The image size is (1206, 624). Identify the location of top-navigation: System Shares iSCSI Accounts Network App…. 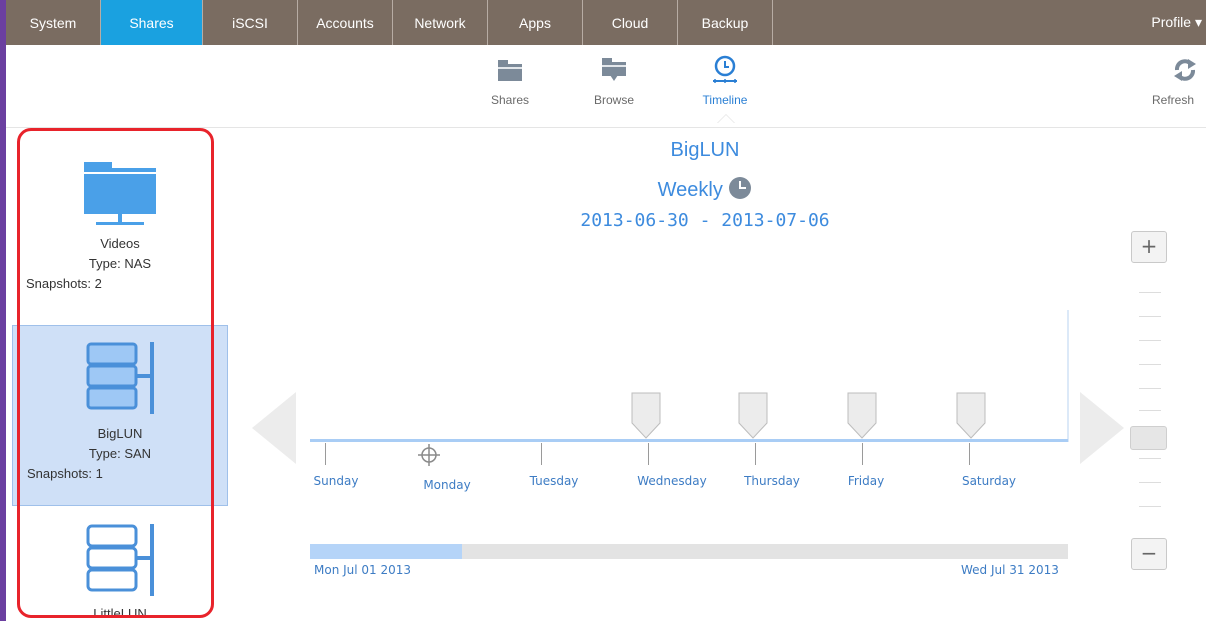
(606, 22).